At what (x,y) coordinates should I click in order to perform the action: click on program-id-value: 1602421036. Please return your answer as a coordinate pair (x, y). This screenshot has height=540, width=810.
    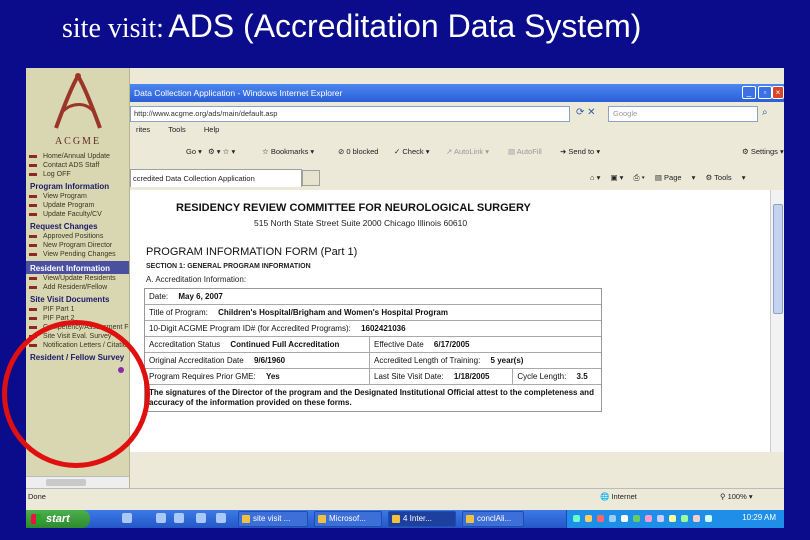
    Looking at the image, I should click on (383, 328).